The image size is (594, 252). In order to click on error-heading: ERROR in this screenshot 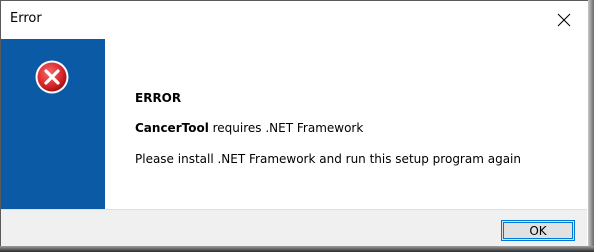, I will do `click(158, 98)`.